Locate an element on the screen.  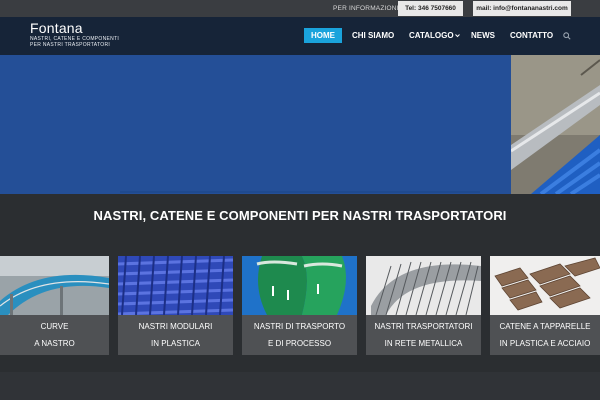
category-card-modular: NASTRI MODULARI IN PLASTICA is located at coordinates (175, 305).